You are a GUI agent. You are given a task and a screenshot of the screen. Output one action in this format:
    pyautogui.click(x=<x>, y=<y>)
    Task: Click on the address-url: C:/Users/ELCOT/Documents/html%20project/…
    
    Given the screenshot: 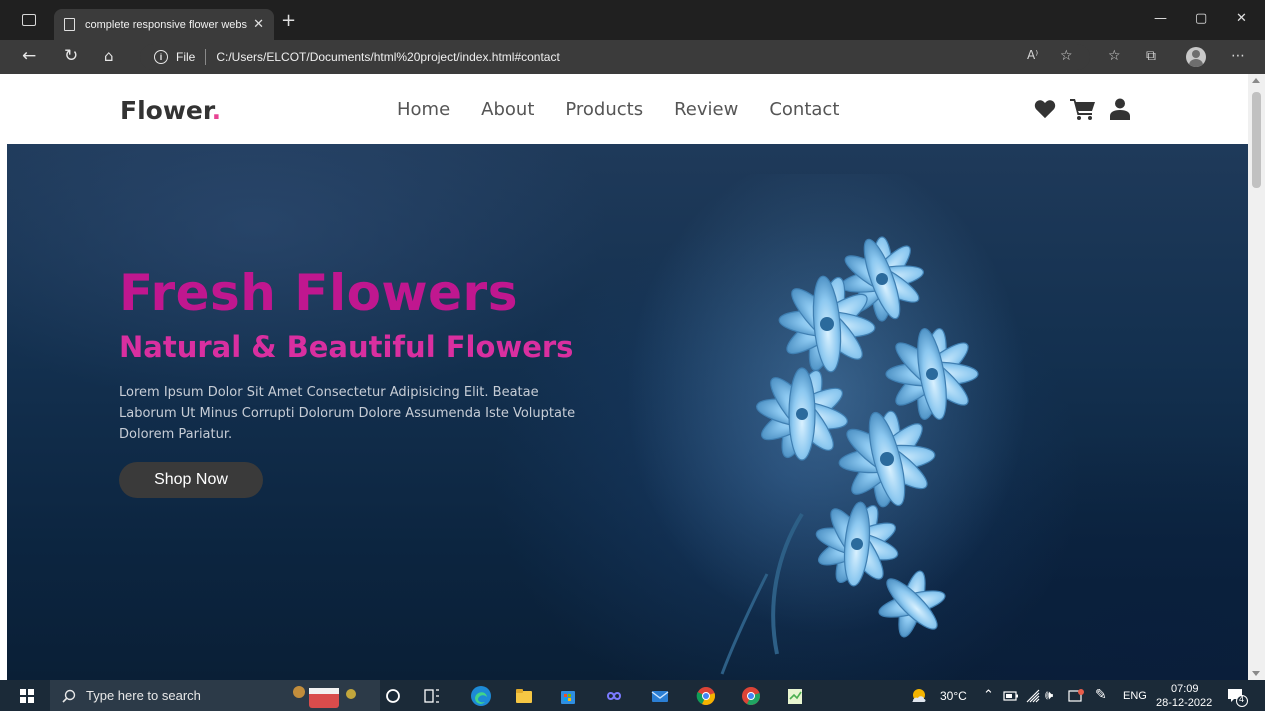 What is the action you would take?
    pyautogui.click(x=387, y=57)
    